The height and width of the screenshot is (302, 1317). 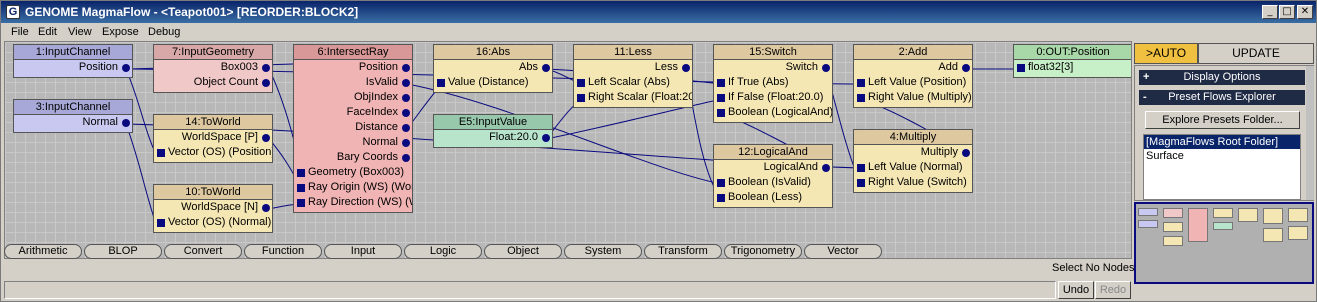 I want to click on category-convert: Convert, so click(x=203, y=251).